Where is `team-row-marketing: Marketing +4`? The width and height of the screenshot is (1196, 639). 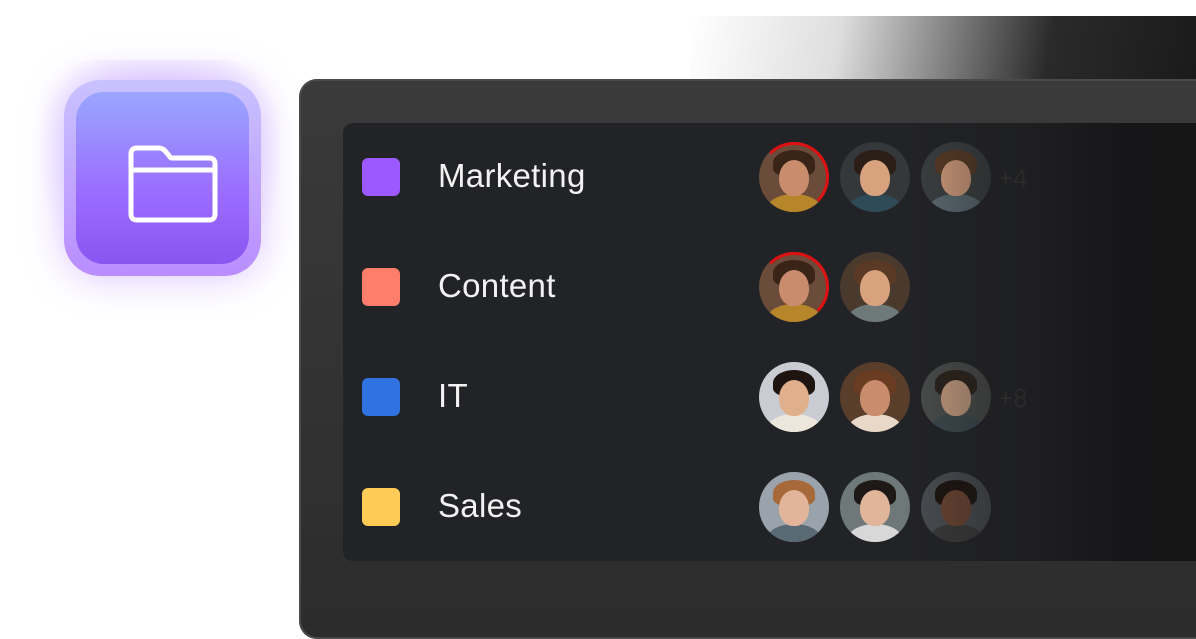 team-row-marketing: Marketing +4 is located at coordinates (769, 177).